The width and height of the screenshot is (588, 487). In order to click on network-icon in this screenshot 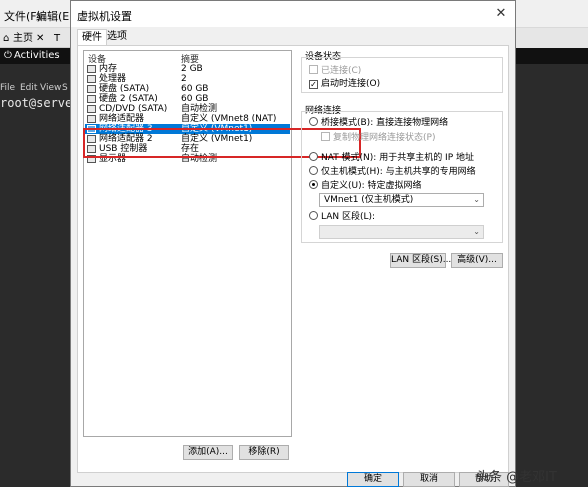, I will do `click(91, 119)`.